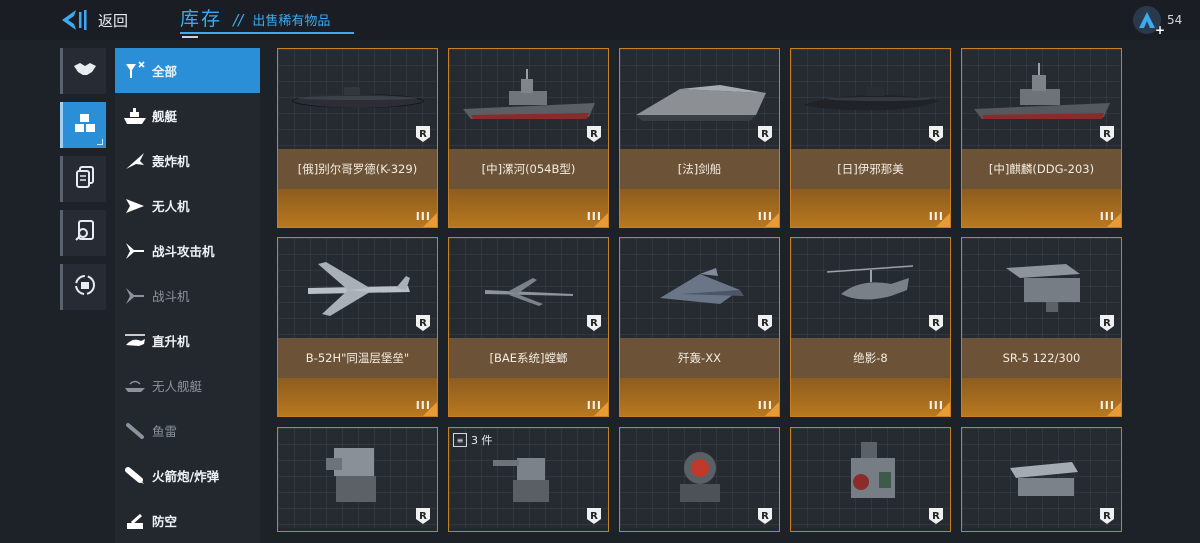 The height and width of the screenshot is (543, 1200). What do you see at coordinates (171, 206) in the screenshot?
I see `category-label: 无人机` at bounding box center [171, 206].